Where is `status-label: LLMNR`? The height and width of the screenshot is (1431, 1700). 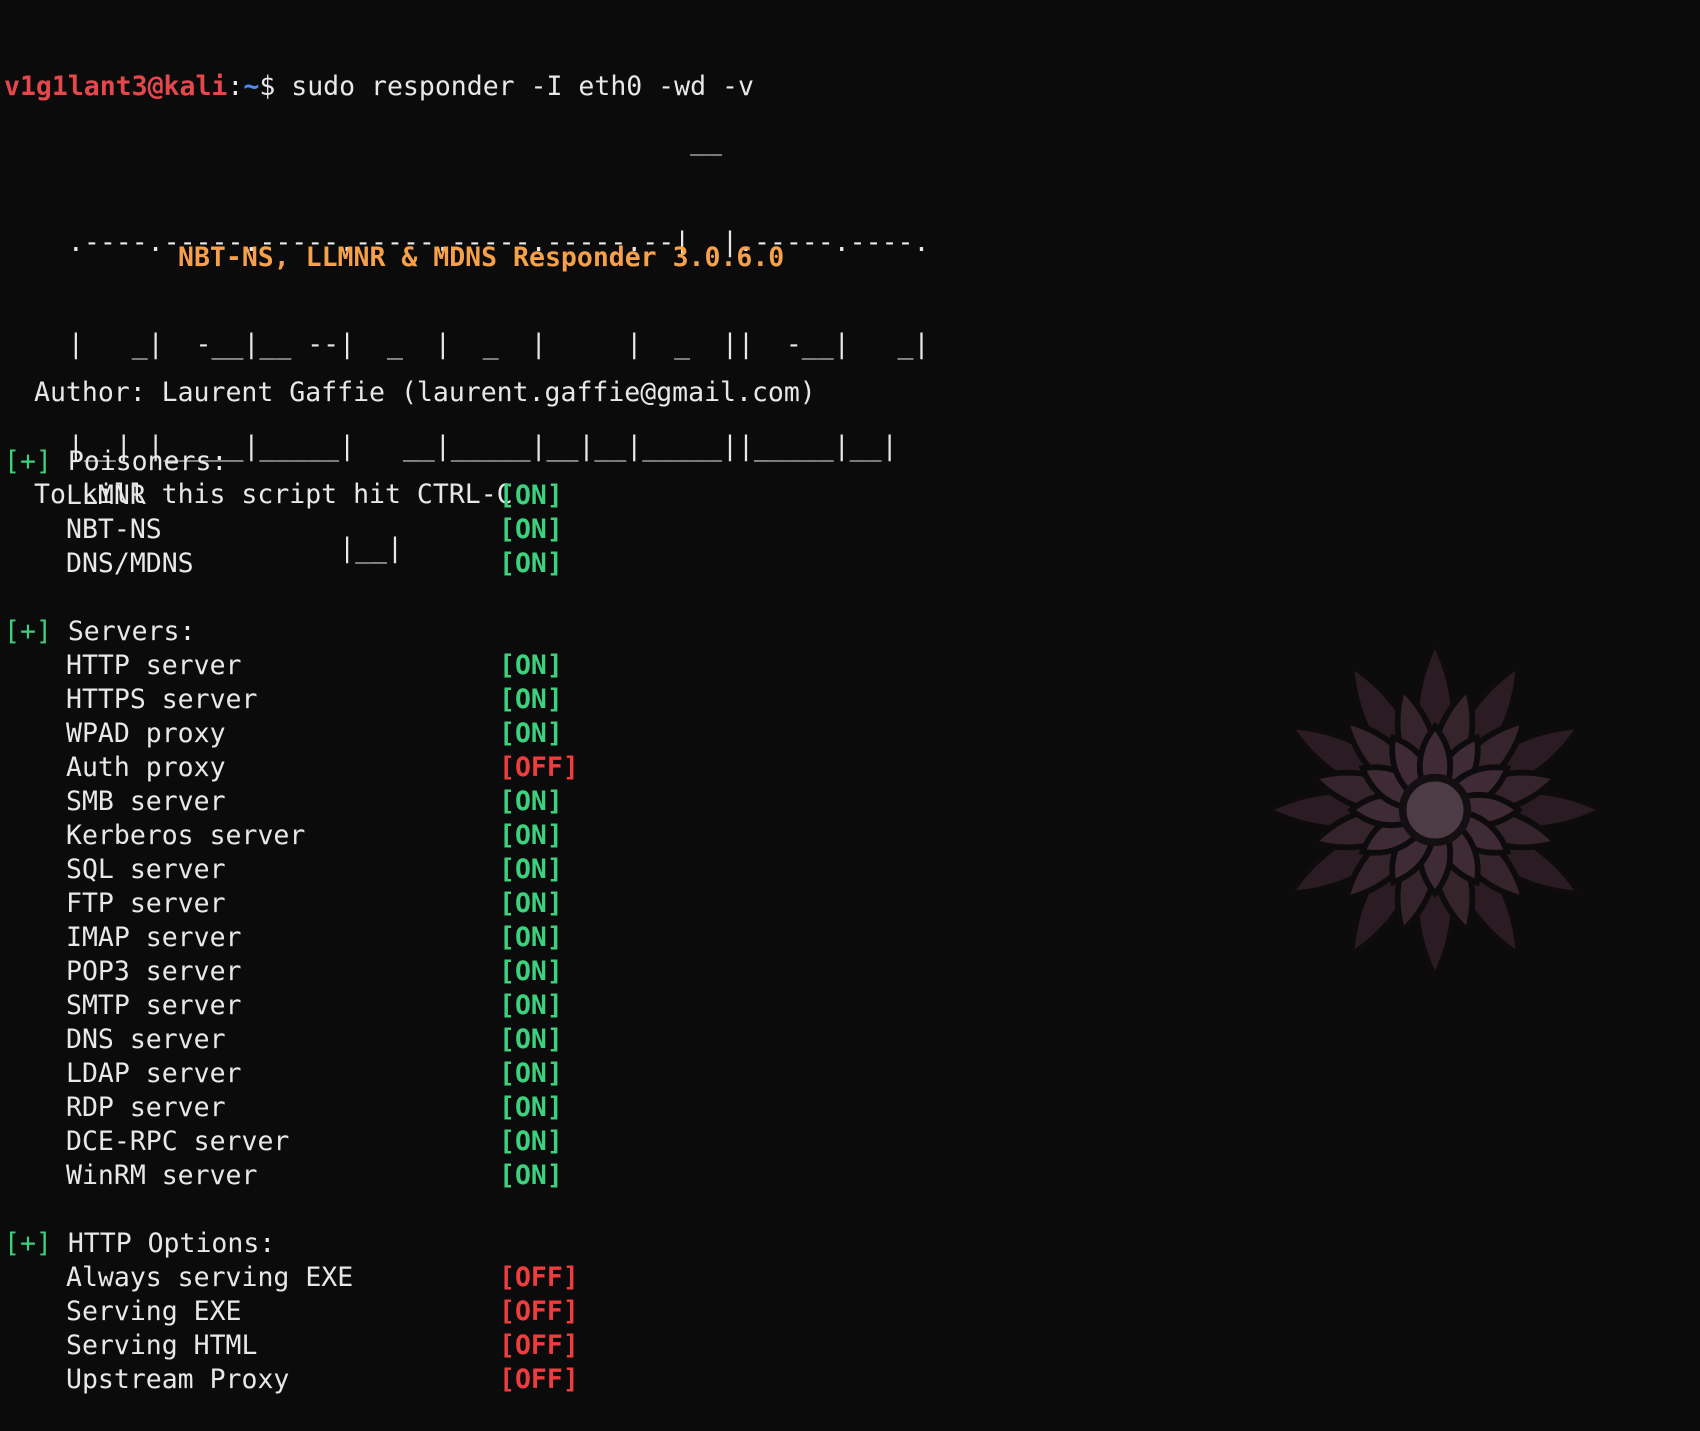 status-label: LLMNR is located at coordinates (106, 495).